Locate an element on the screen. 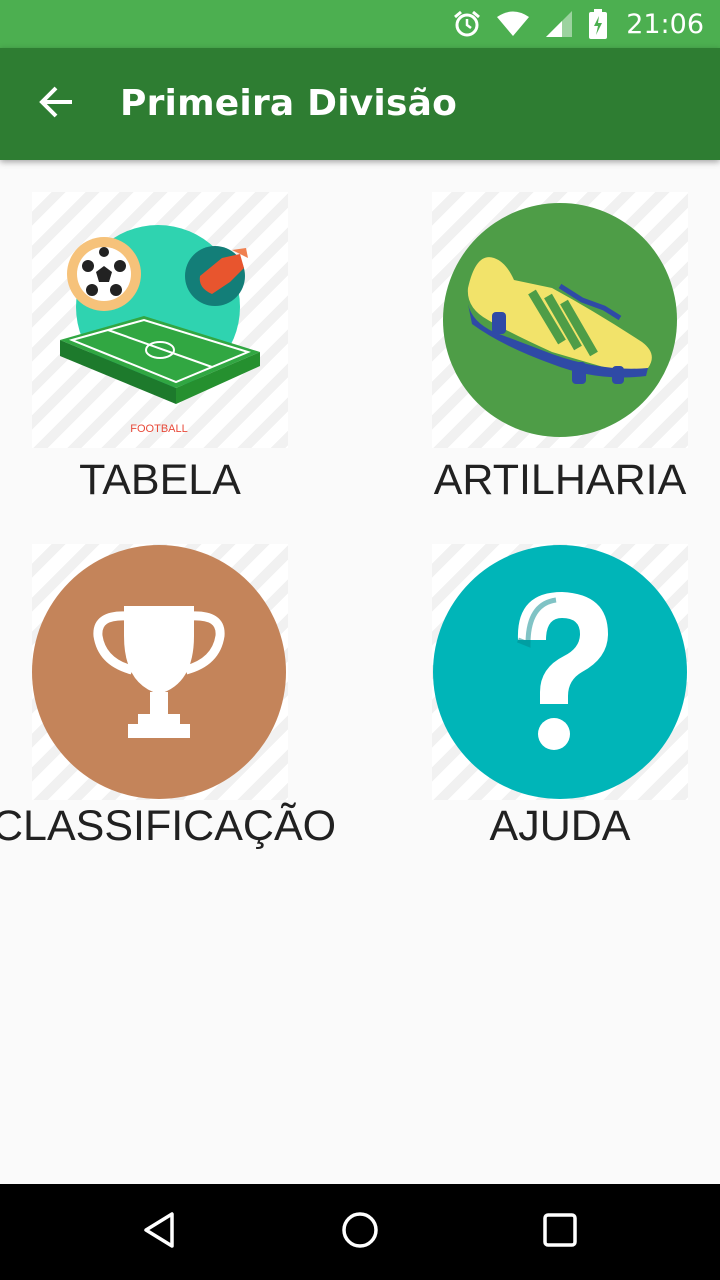 The height and width of the screenshot is (1280, 720). football-boot-icon is located at coordinates (560, 320).